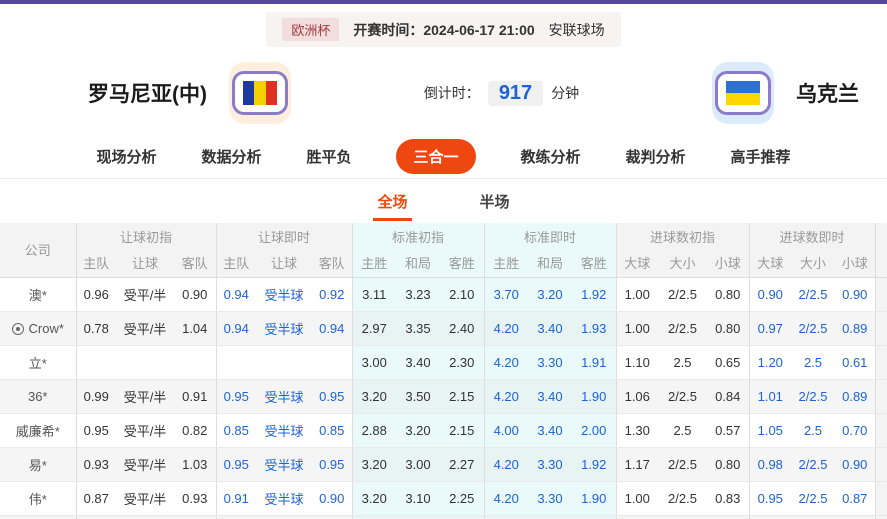  What do you see at coordinates (770, 430) in the screenshot?
I see `odds-cell: 1.05` at bounding box center [770, 430].